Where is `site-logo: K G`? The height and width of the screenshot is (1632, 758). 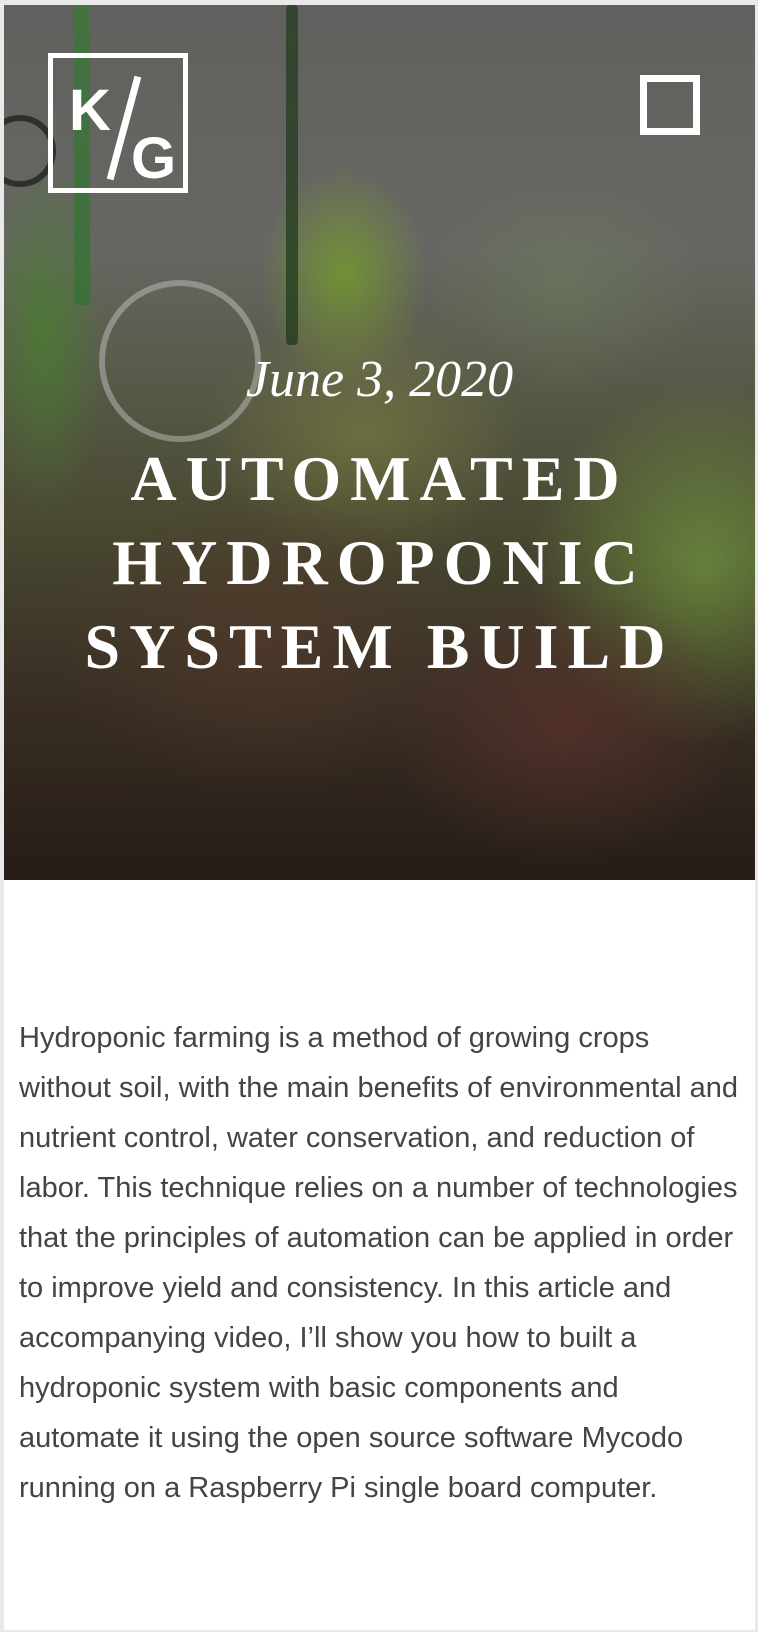 site-logo: K G is located at coordinates (118, 123).